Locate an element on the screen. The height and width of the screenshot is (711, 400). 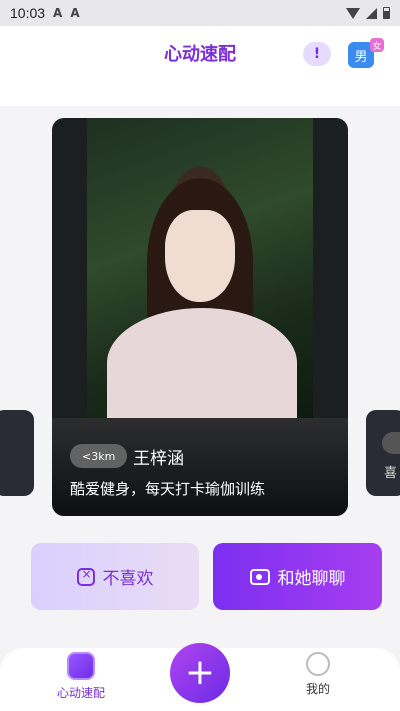
status-time: 10:03 is located at coordinates (28, 13).